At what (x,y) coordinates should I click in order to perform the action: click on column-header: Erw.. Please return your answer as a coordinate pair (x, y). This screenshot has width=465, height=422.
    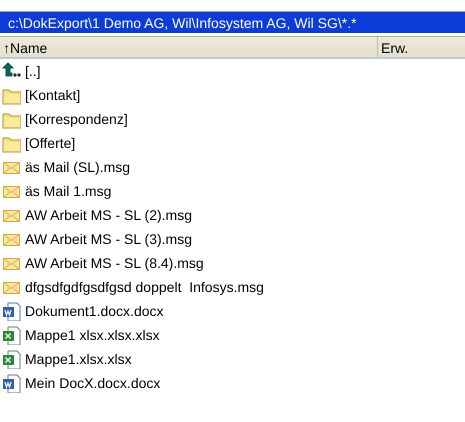
    Looking at the image, I should click on (421, 47).